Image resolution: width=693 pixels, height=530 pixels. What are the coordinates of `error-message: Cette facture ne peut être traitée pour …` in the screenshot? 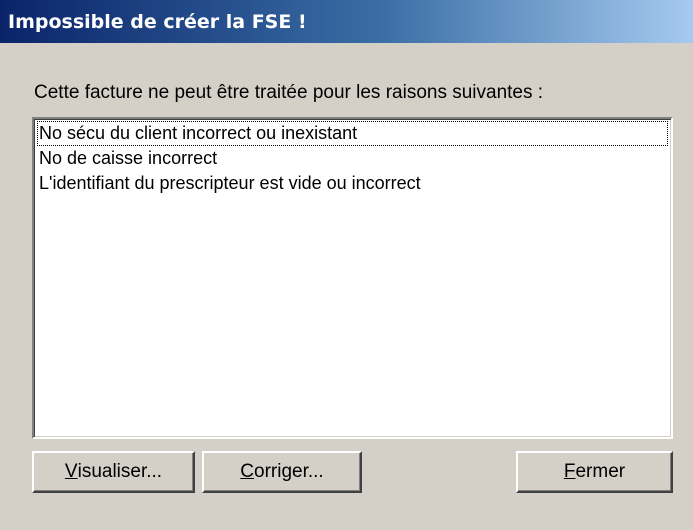 It's located at (289, 92).